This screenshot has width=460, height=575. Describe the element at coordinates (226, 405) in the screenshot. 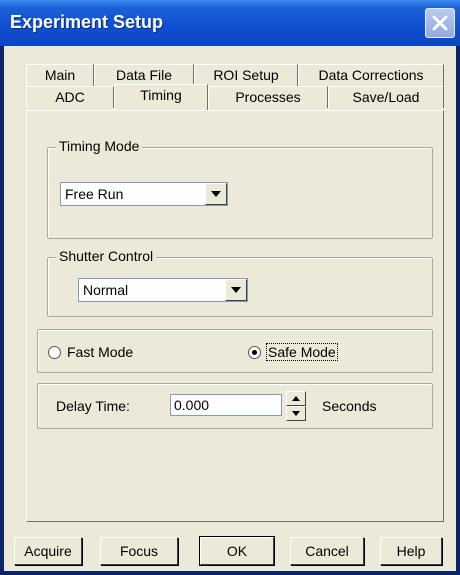

I see `delay-time-input: 0.000` at that location.